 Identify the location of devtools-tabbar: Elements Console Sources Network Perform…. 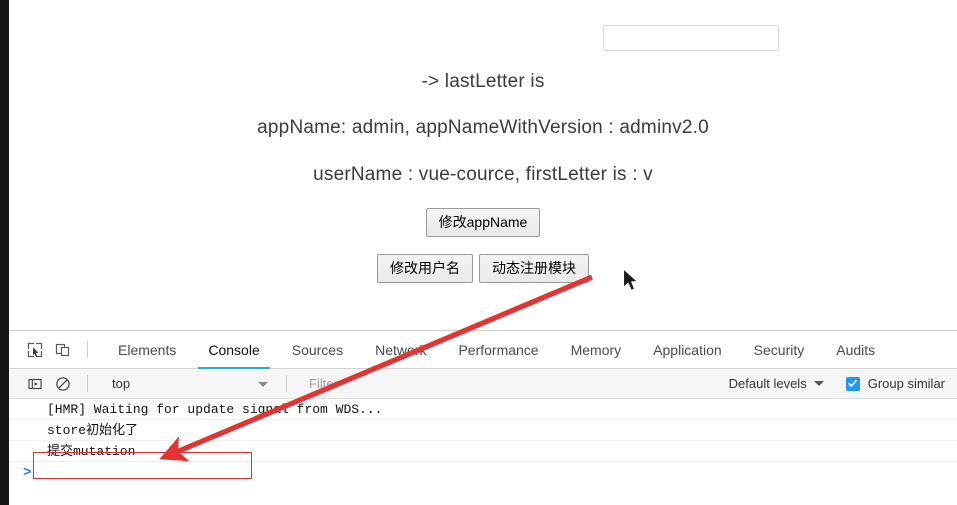
(483, 350).